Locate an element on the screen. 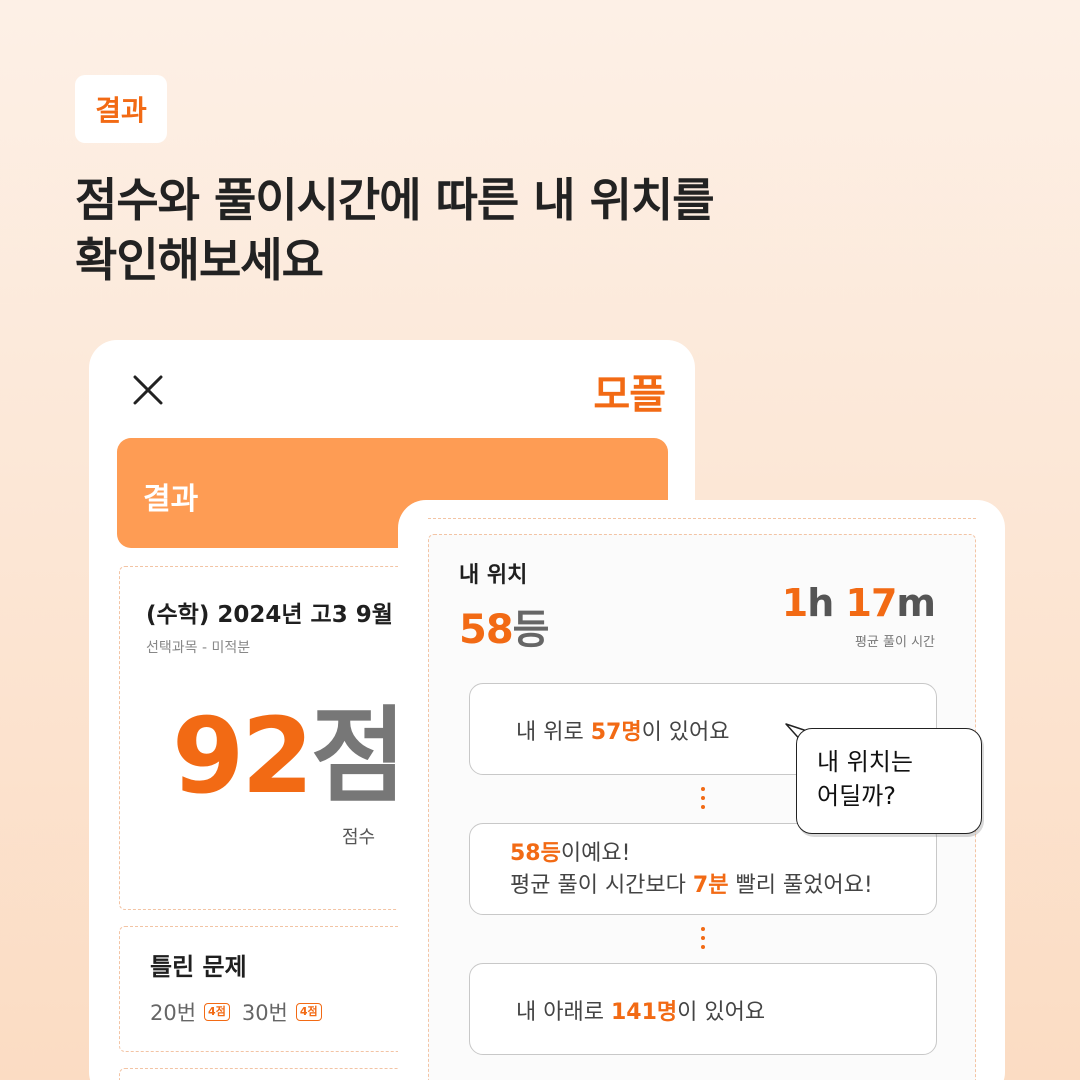  students-above-text: 내 위로 57명이 있어요 is located at coordinates (623, 730).